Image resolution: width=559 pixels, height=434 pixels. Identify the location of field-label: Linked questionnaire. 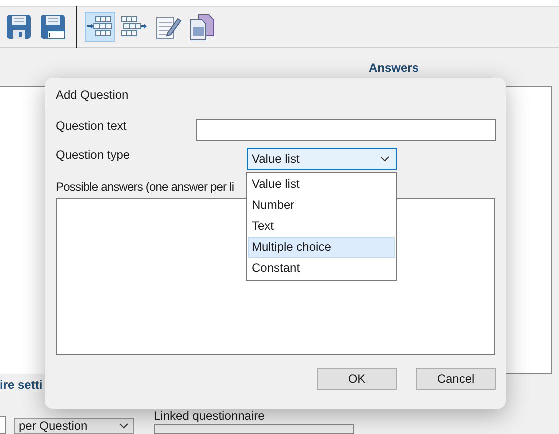
(210, 416).